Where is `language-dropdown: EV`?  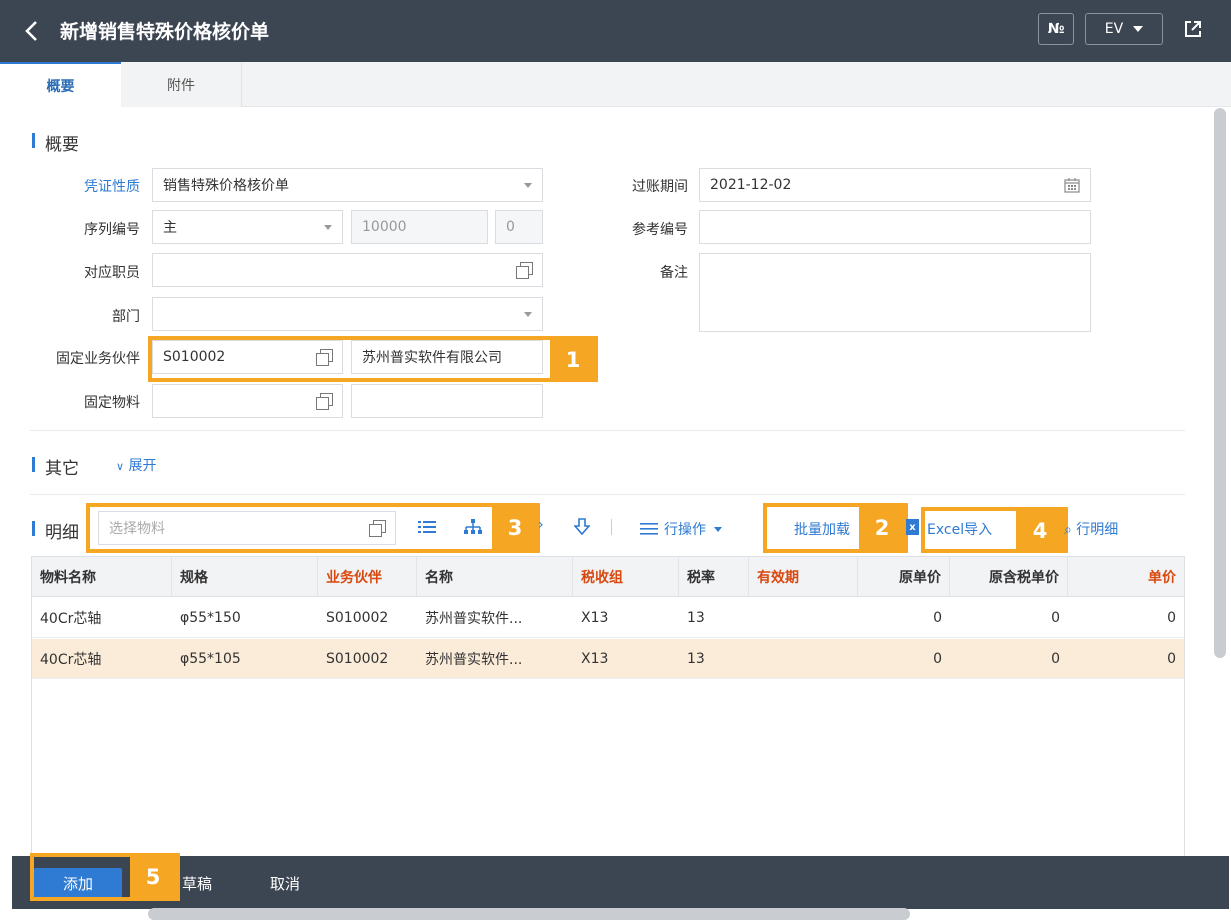
language-dropdown: EV is located at coordinates (1124, 29).